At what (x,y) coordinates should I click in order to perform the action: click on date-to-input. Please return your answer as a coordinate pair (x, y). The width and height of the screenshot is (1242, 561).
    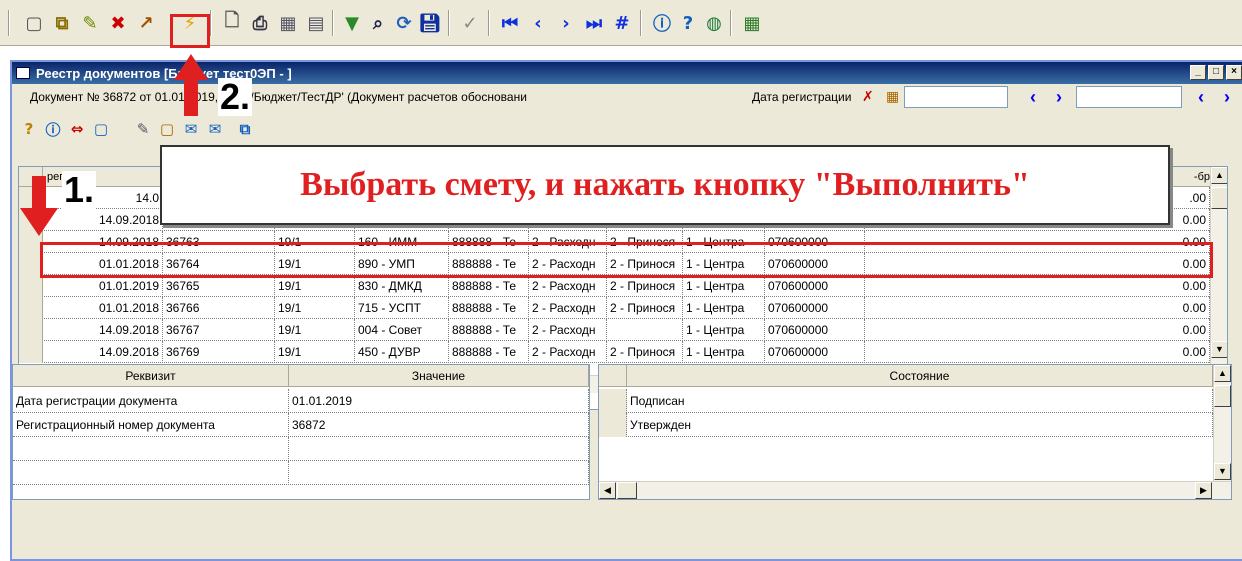
    Looking at the image, I should click on (1129, 97).